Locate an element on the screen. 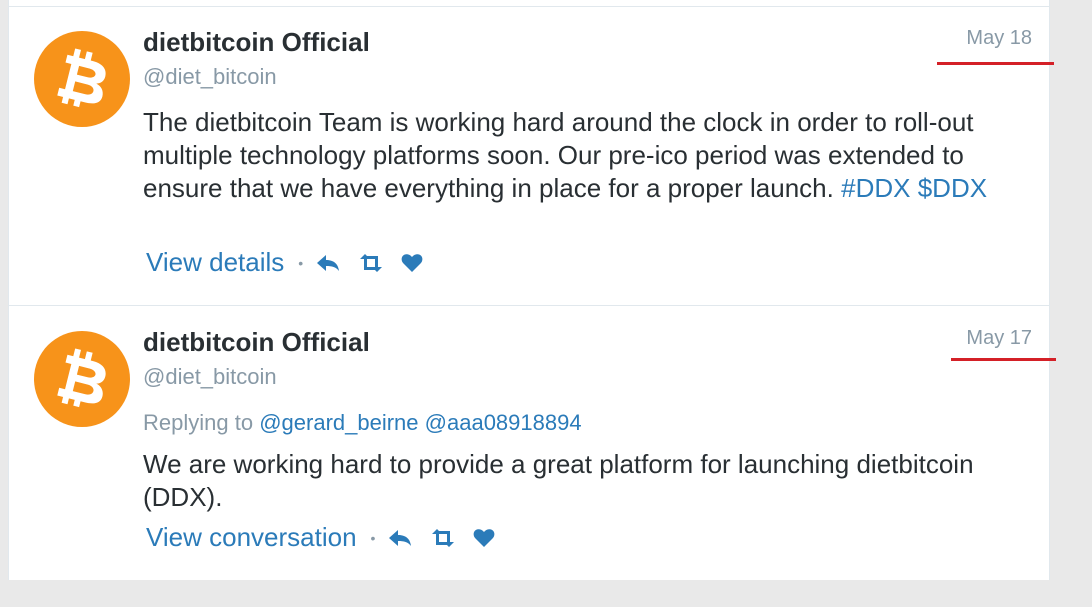  replying-to: Replying to @gerard_beirne @aaa08918894 is located at coordinates (362, 423).